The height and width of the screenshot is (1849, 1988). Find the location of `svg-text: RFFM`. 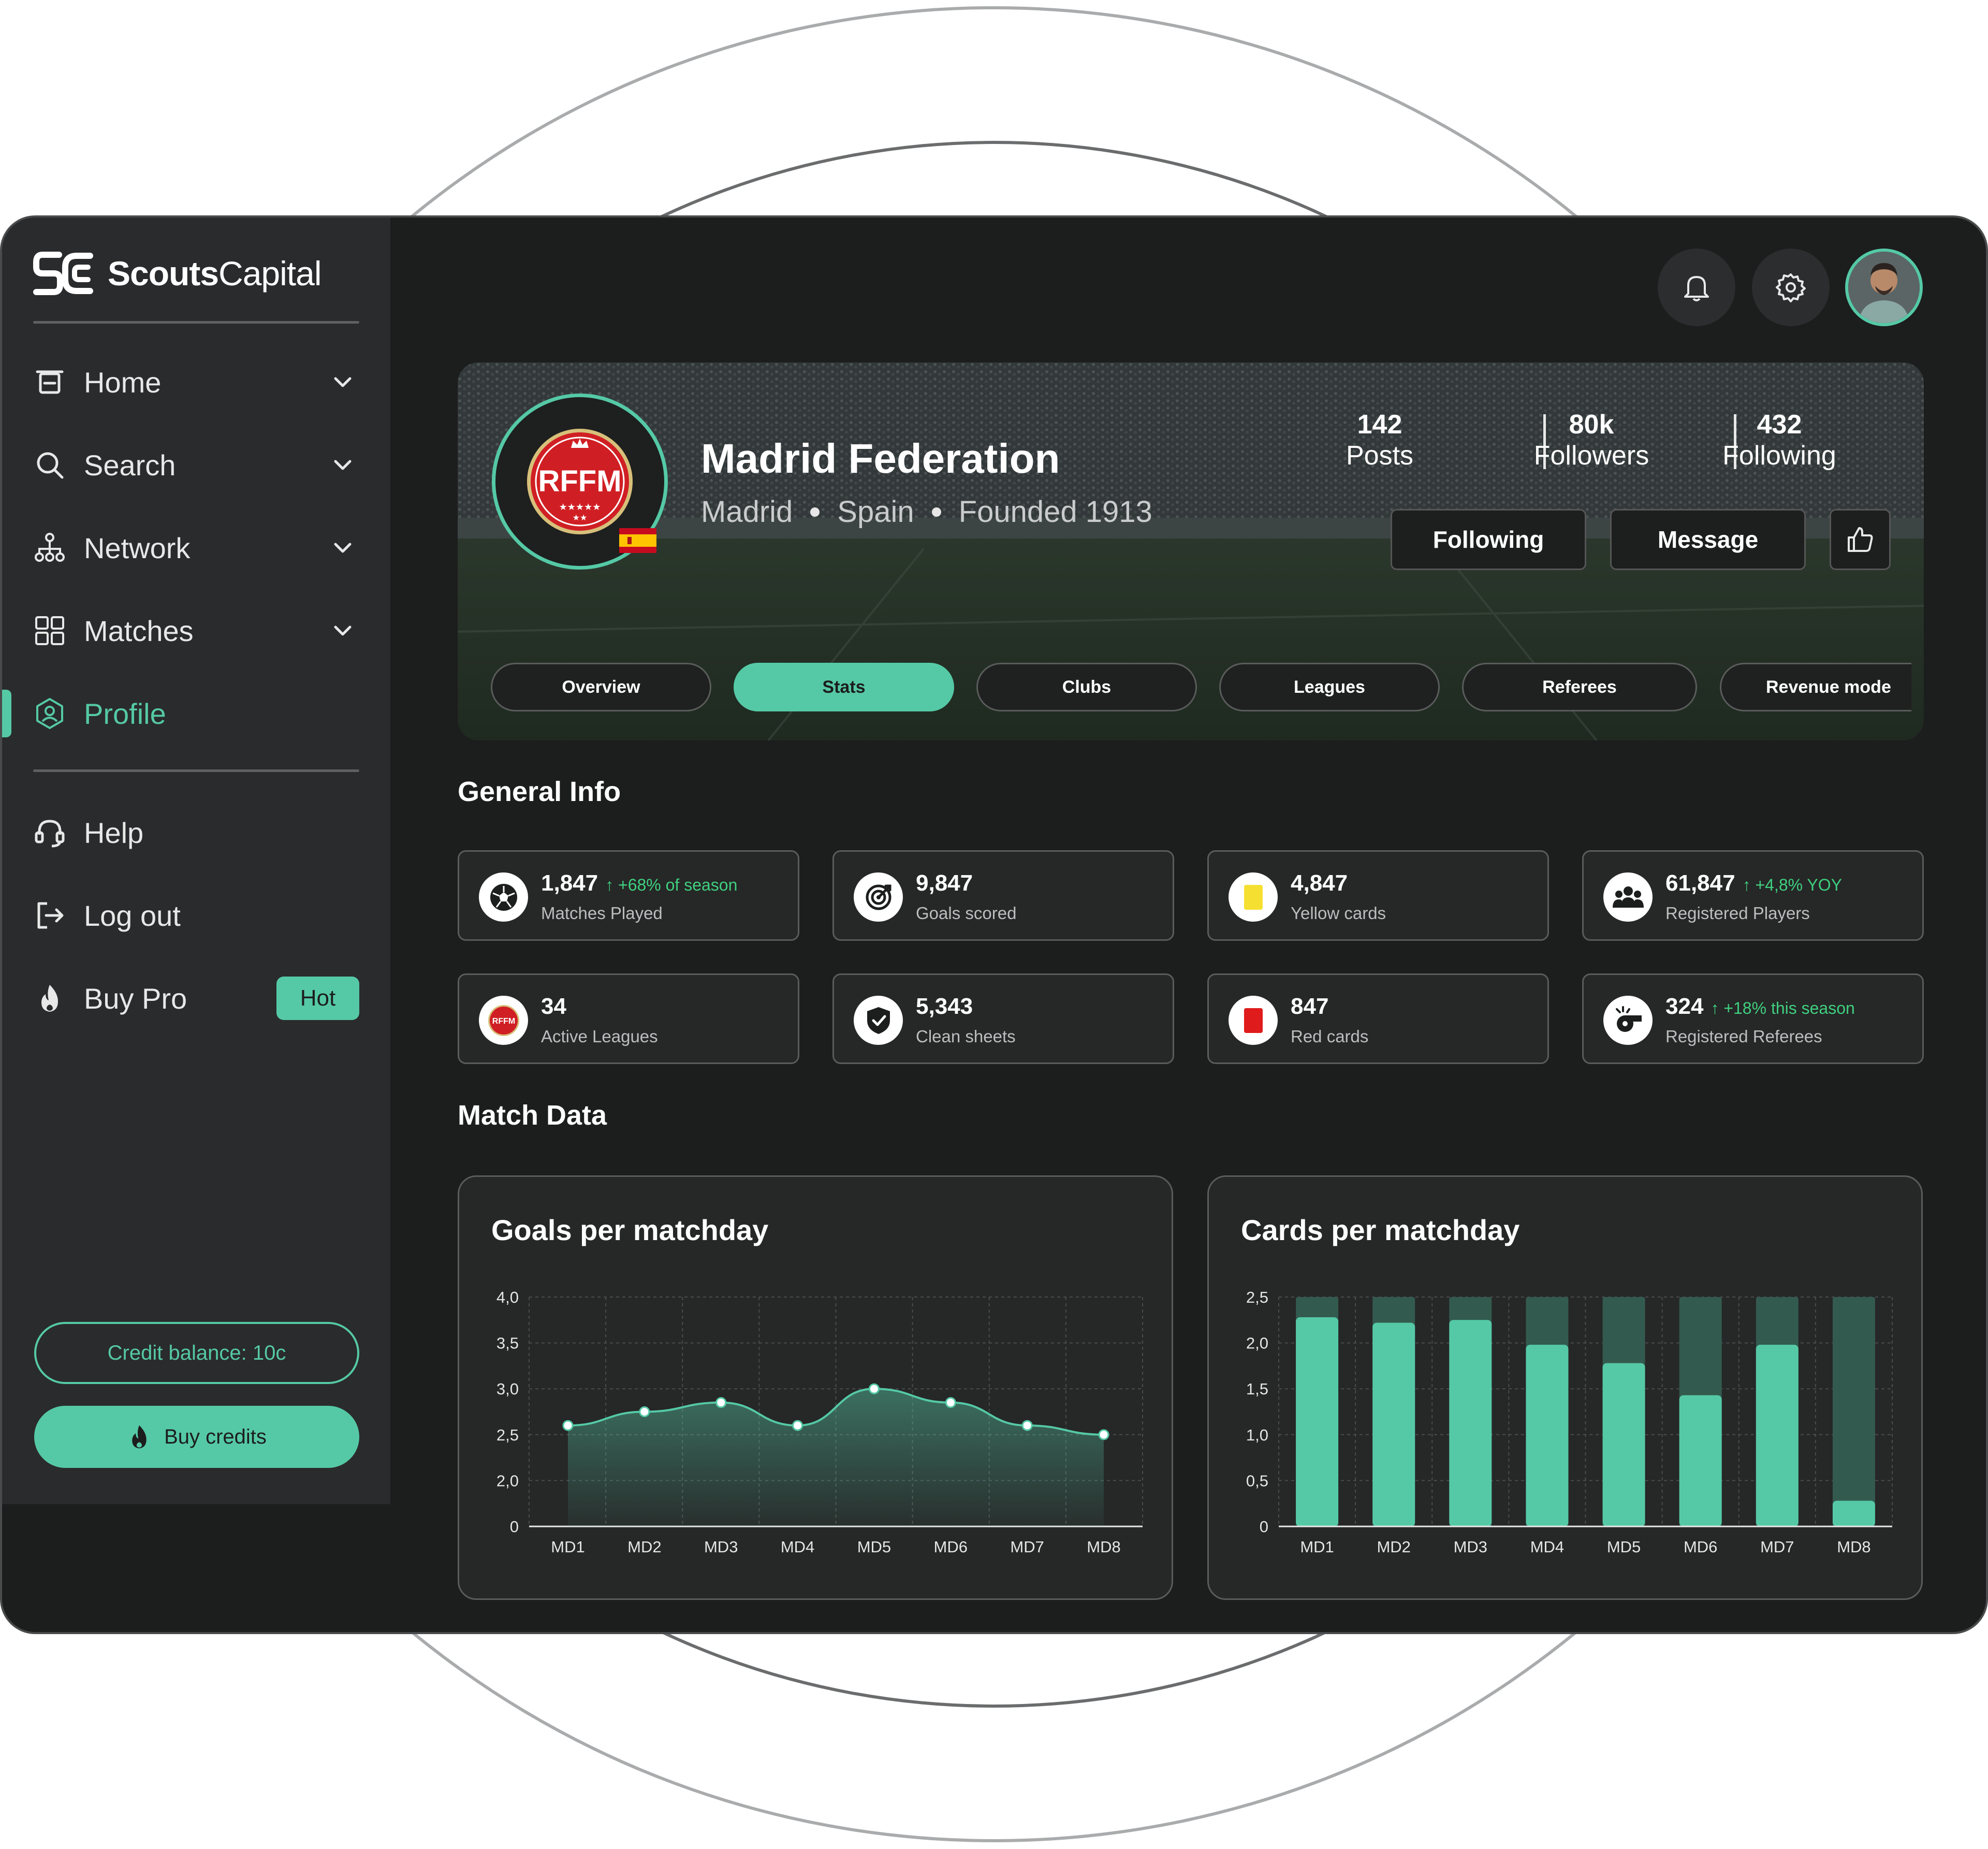

svg-text: RFFM is located at coordinates (503, 1021).